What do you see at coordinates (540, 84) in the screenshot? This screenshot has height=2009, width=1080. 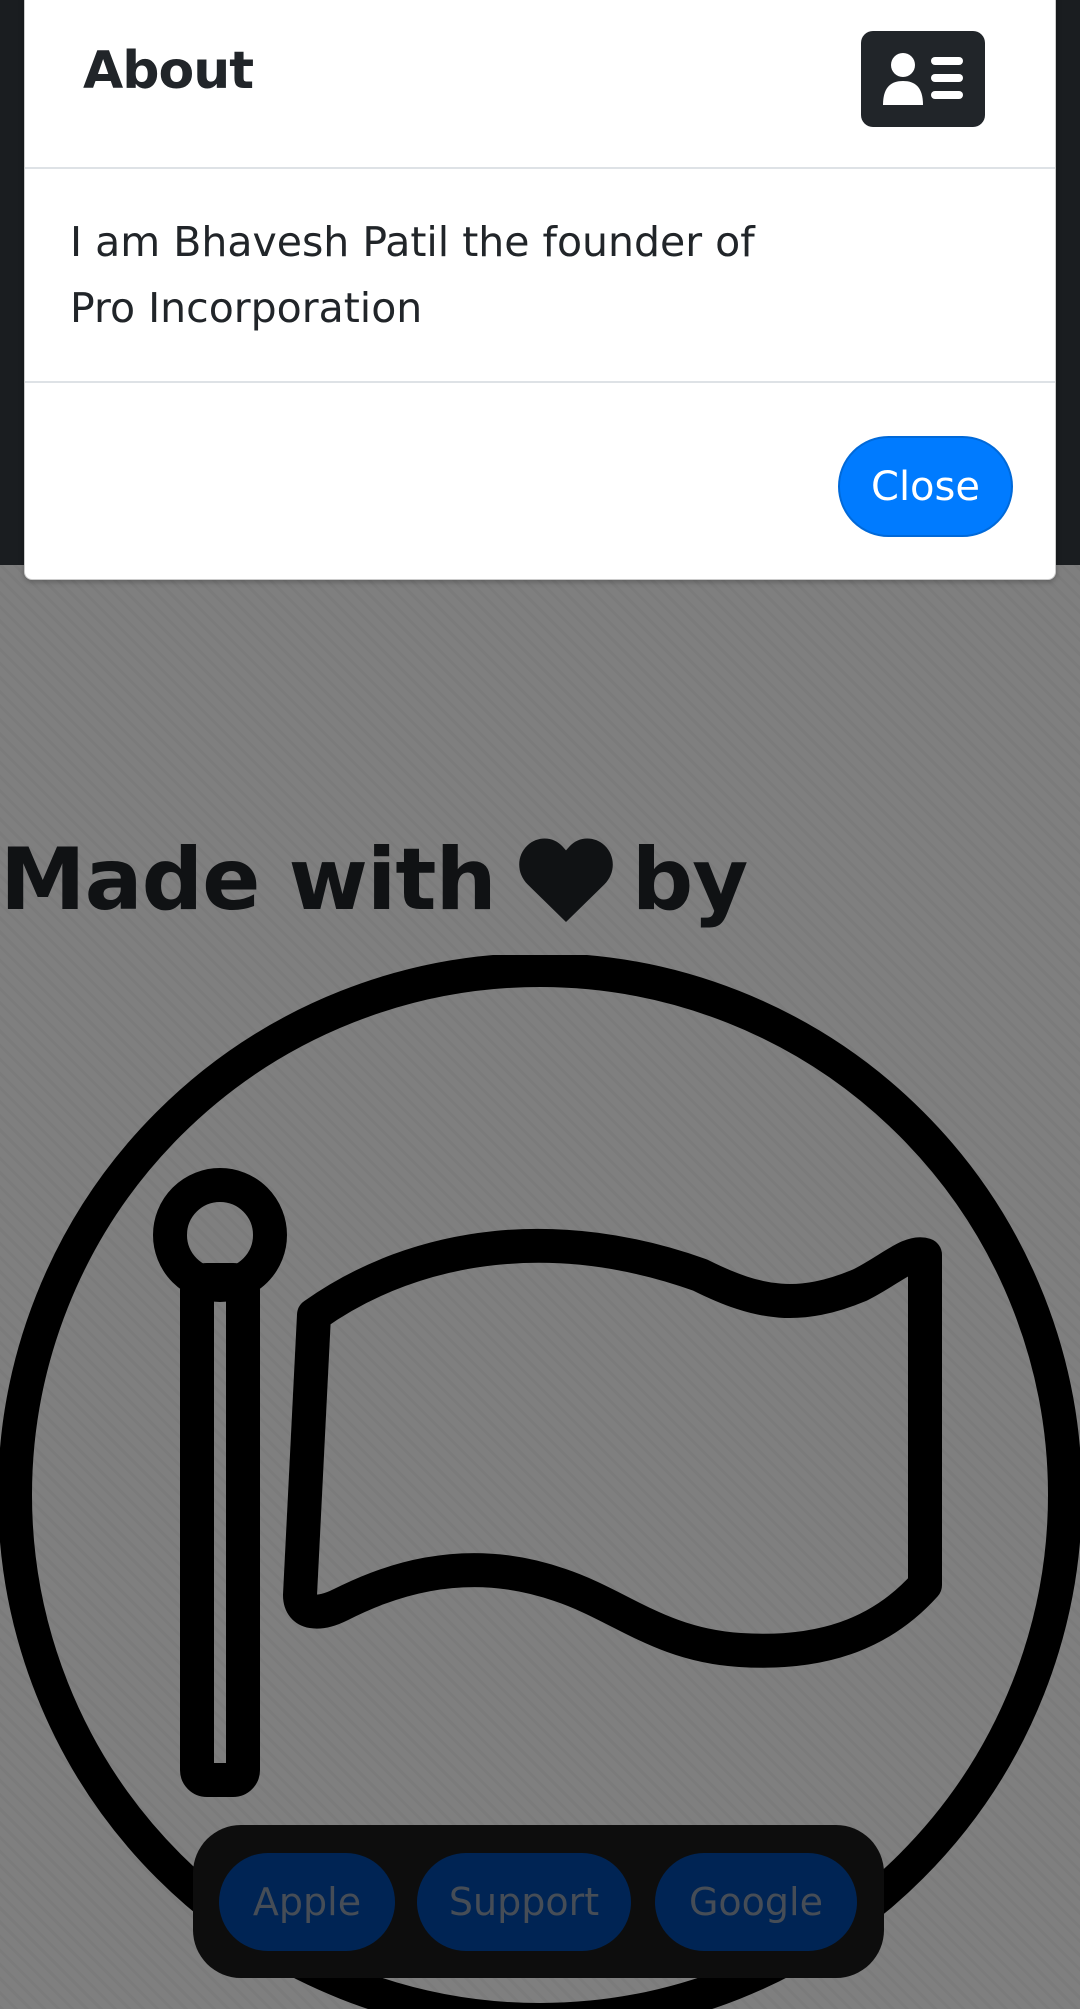 I see `modal-header: About` at bounding box center [540, 84].